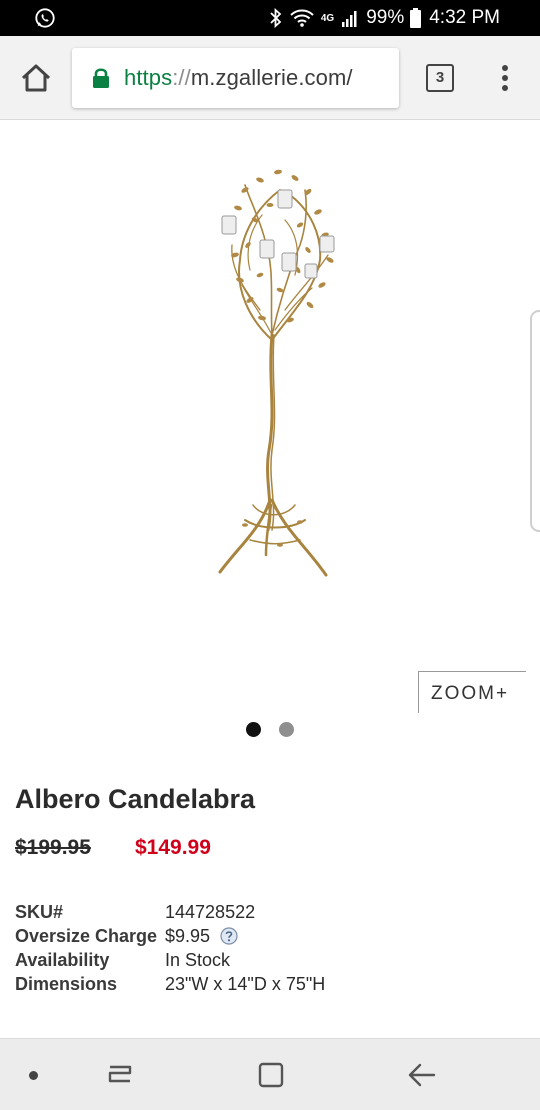 The height and width of the screenshot is (1110, 540). What do you see at coordinates (53, 847) in the screenshot?
I see `original-price: $199.95` at bounding box center [53, 847].